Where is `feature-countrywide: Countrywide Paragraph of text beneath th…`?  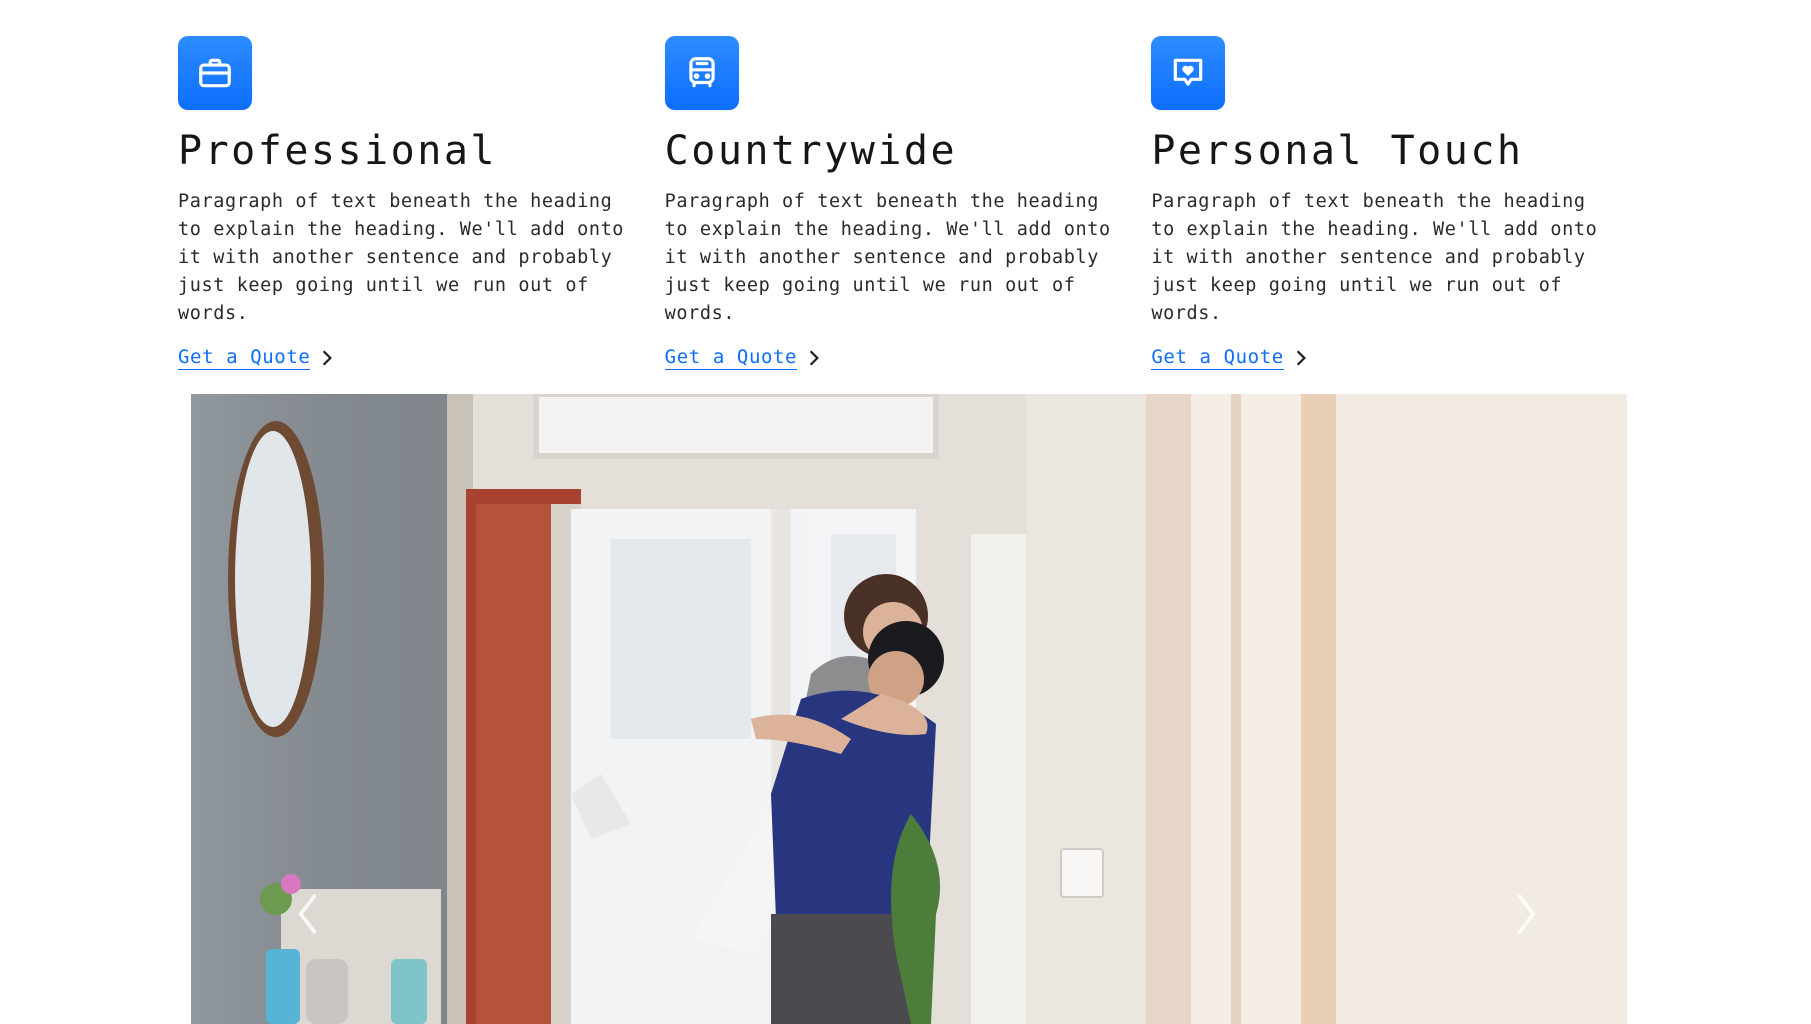
feature-countrywide: Countrywide Paragraph of text beneath th… is located at coordinates (908, 203).